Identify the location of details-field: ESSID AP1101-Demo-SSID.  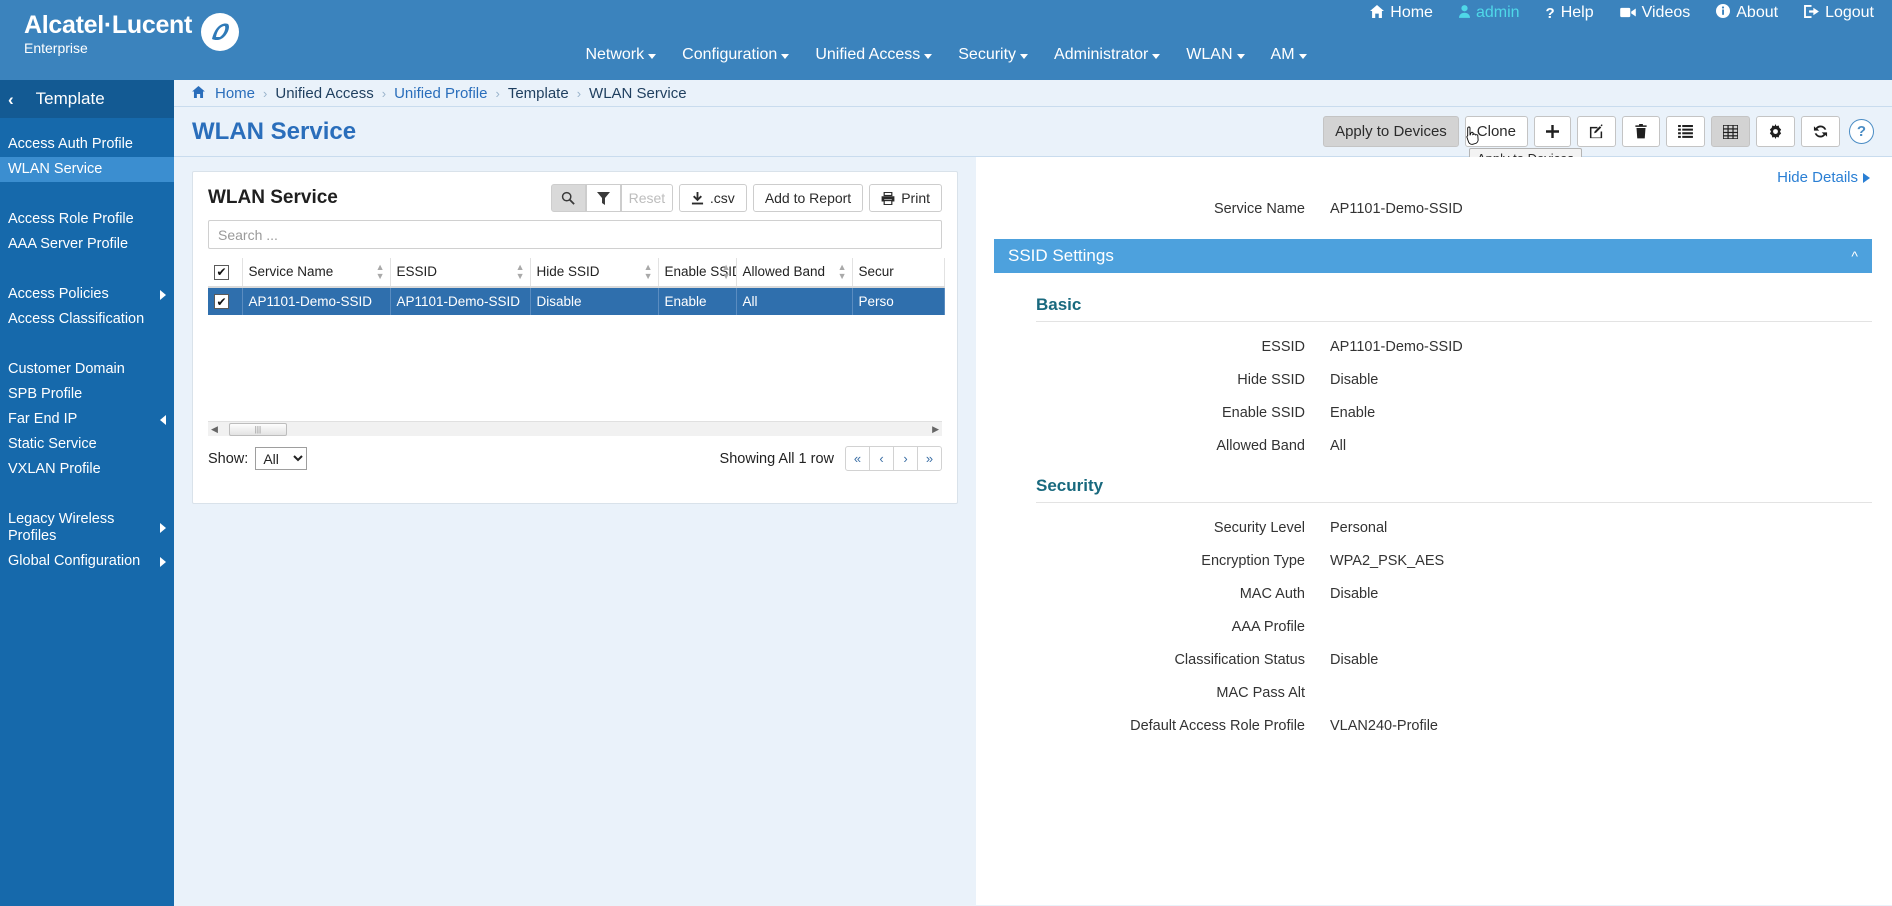
(1434, 347).